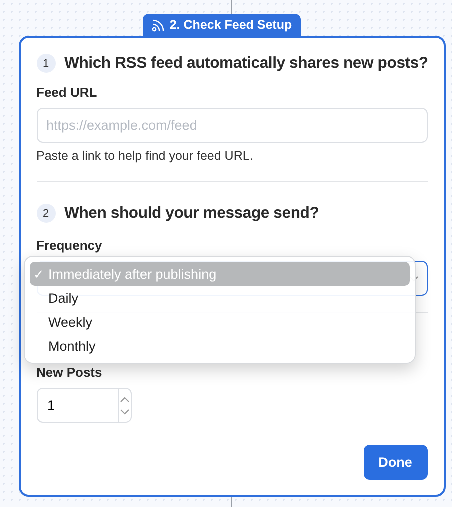 The height and width of the screenshot is (507, 452). What do you see at coordinates (70, 372) in the screenshot?
I see `field-label: New Posts` at bounding box center [70, 372].